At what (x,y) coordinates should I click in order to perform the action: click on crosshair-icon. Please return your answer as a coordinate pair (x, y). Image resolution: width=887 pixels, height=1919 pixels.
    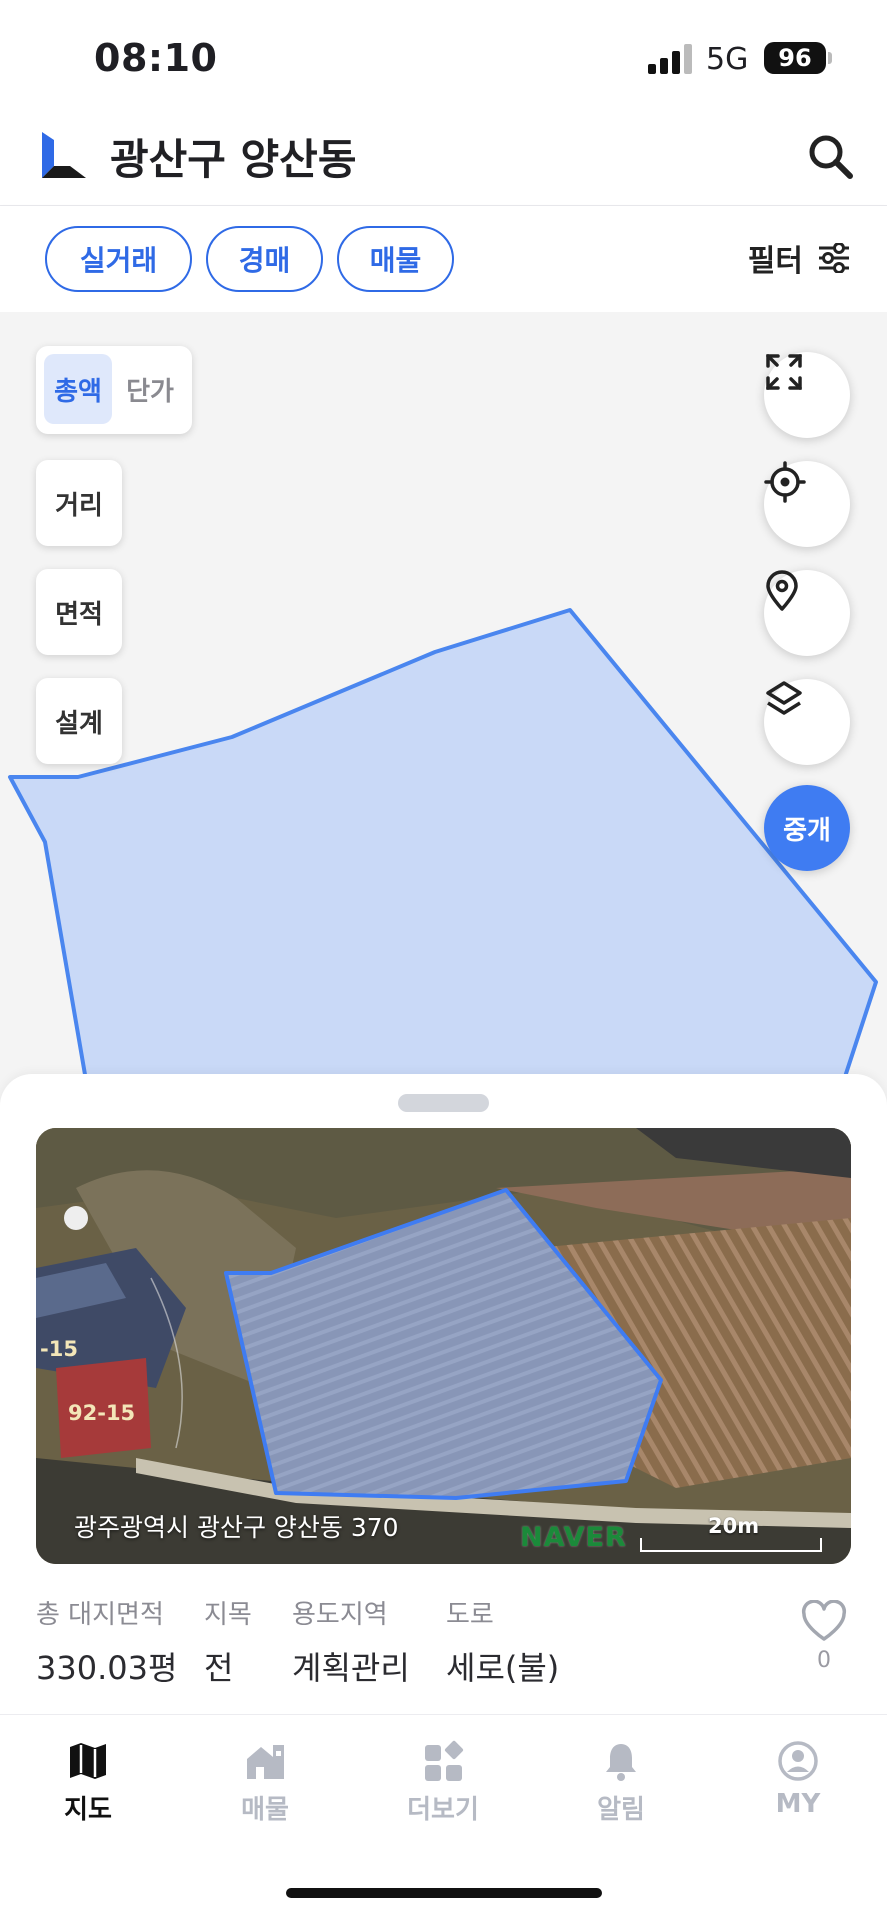
    Looking at the image, I should click on (785, 482).